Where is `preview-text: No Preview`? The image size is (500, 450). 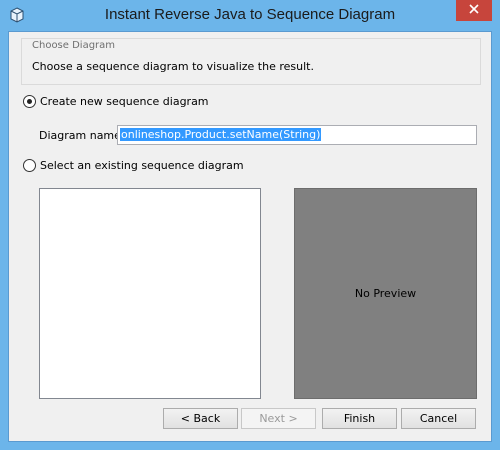 preview-text: No Preview is located at coordinates (385, 293).